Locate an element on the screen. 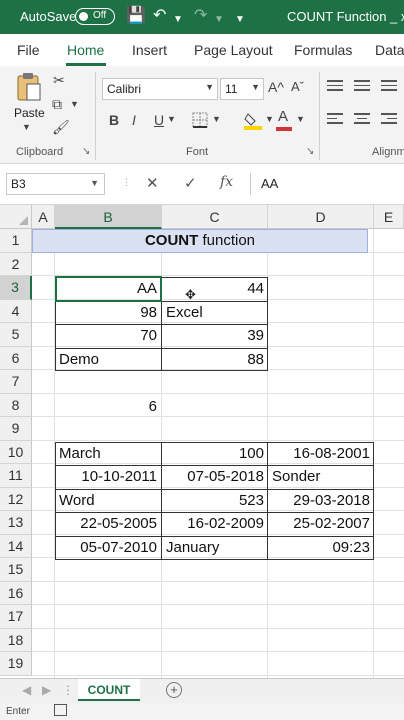 Image resolution: width=404 pixels, height=720 pixels. cut-icon: ✂ is located at coordinates (59, 80).